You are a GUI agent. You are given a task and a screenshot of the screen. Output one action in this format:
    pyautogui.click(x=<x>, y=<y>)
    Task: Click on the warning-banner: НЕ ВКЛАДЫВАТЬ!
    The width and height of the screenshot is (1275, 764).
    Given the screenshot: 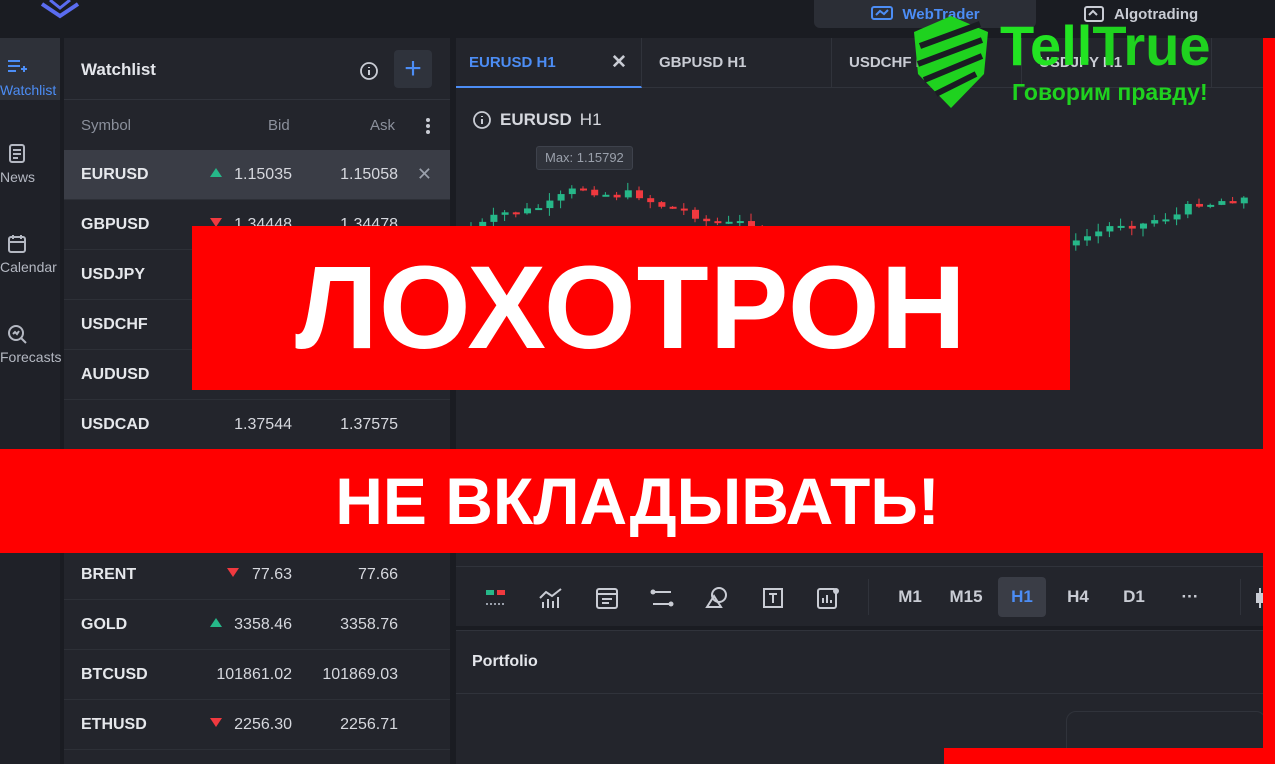 What is the action you would take?
    pyautogui.click(x=637, y=501)
    